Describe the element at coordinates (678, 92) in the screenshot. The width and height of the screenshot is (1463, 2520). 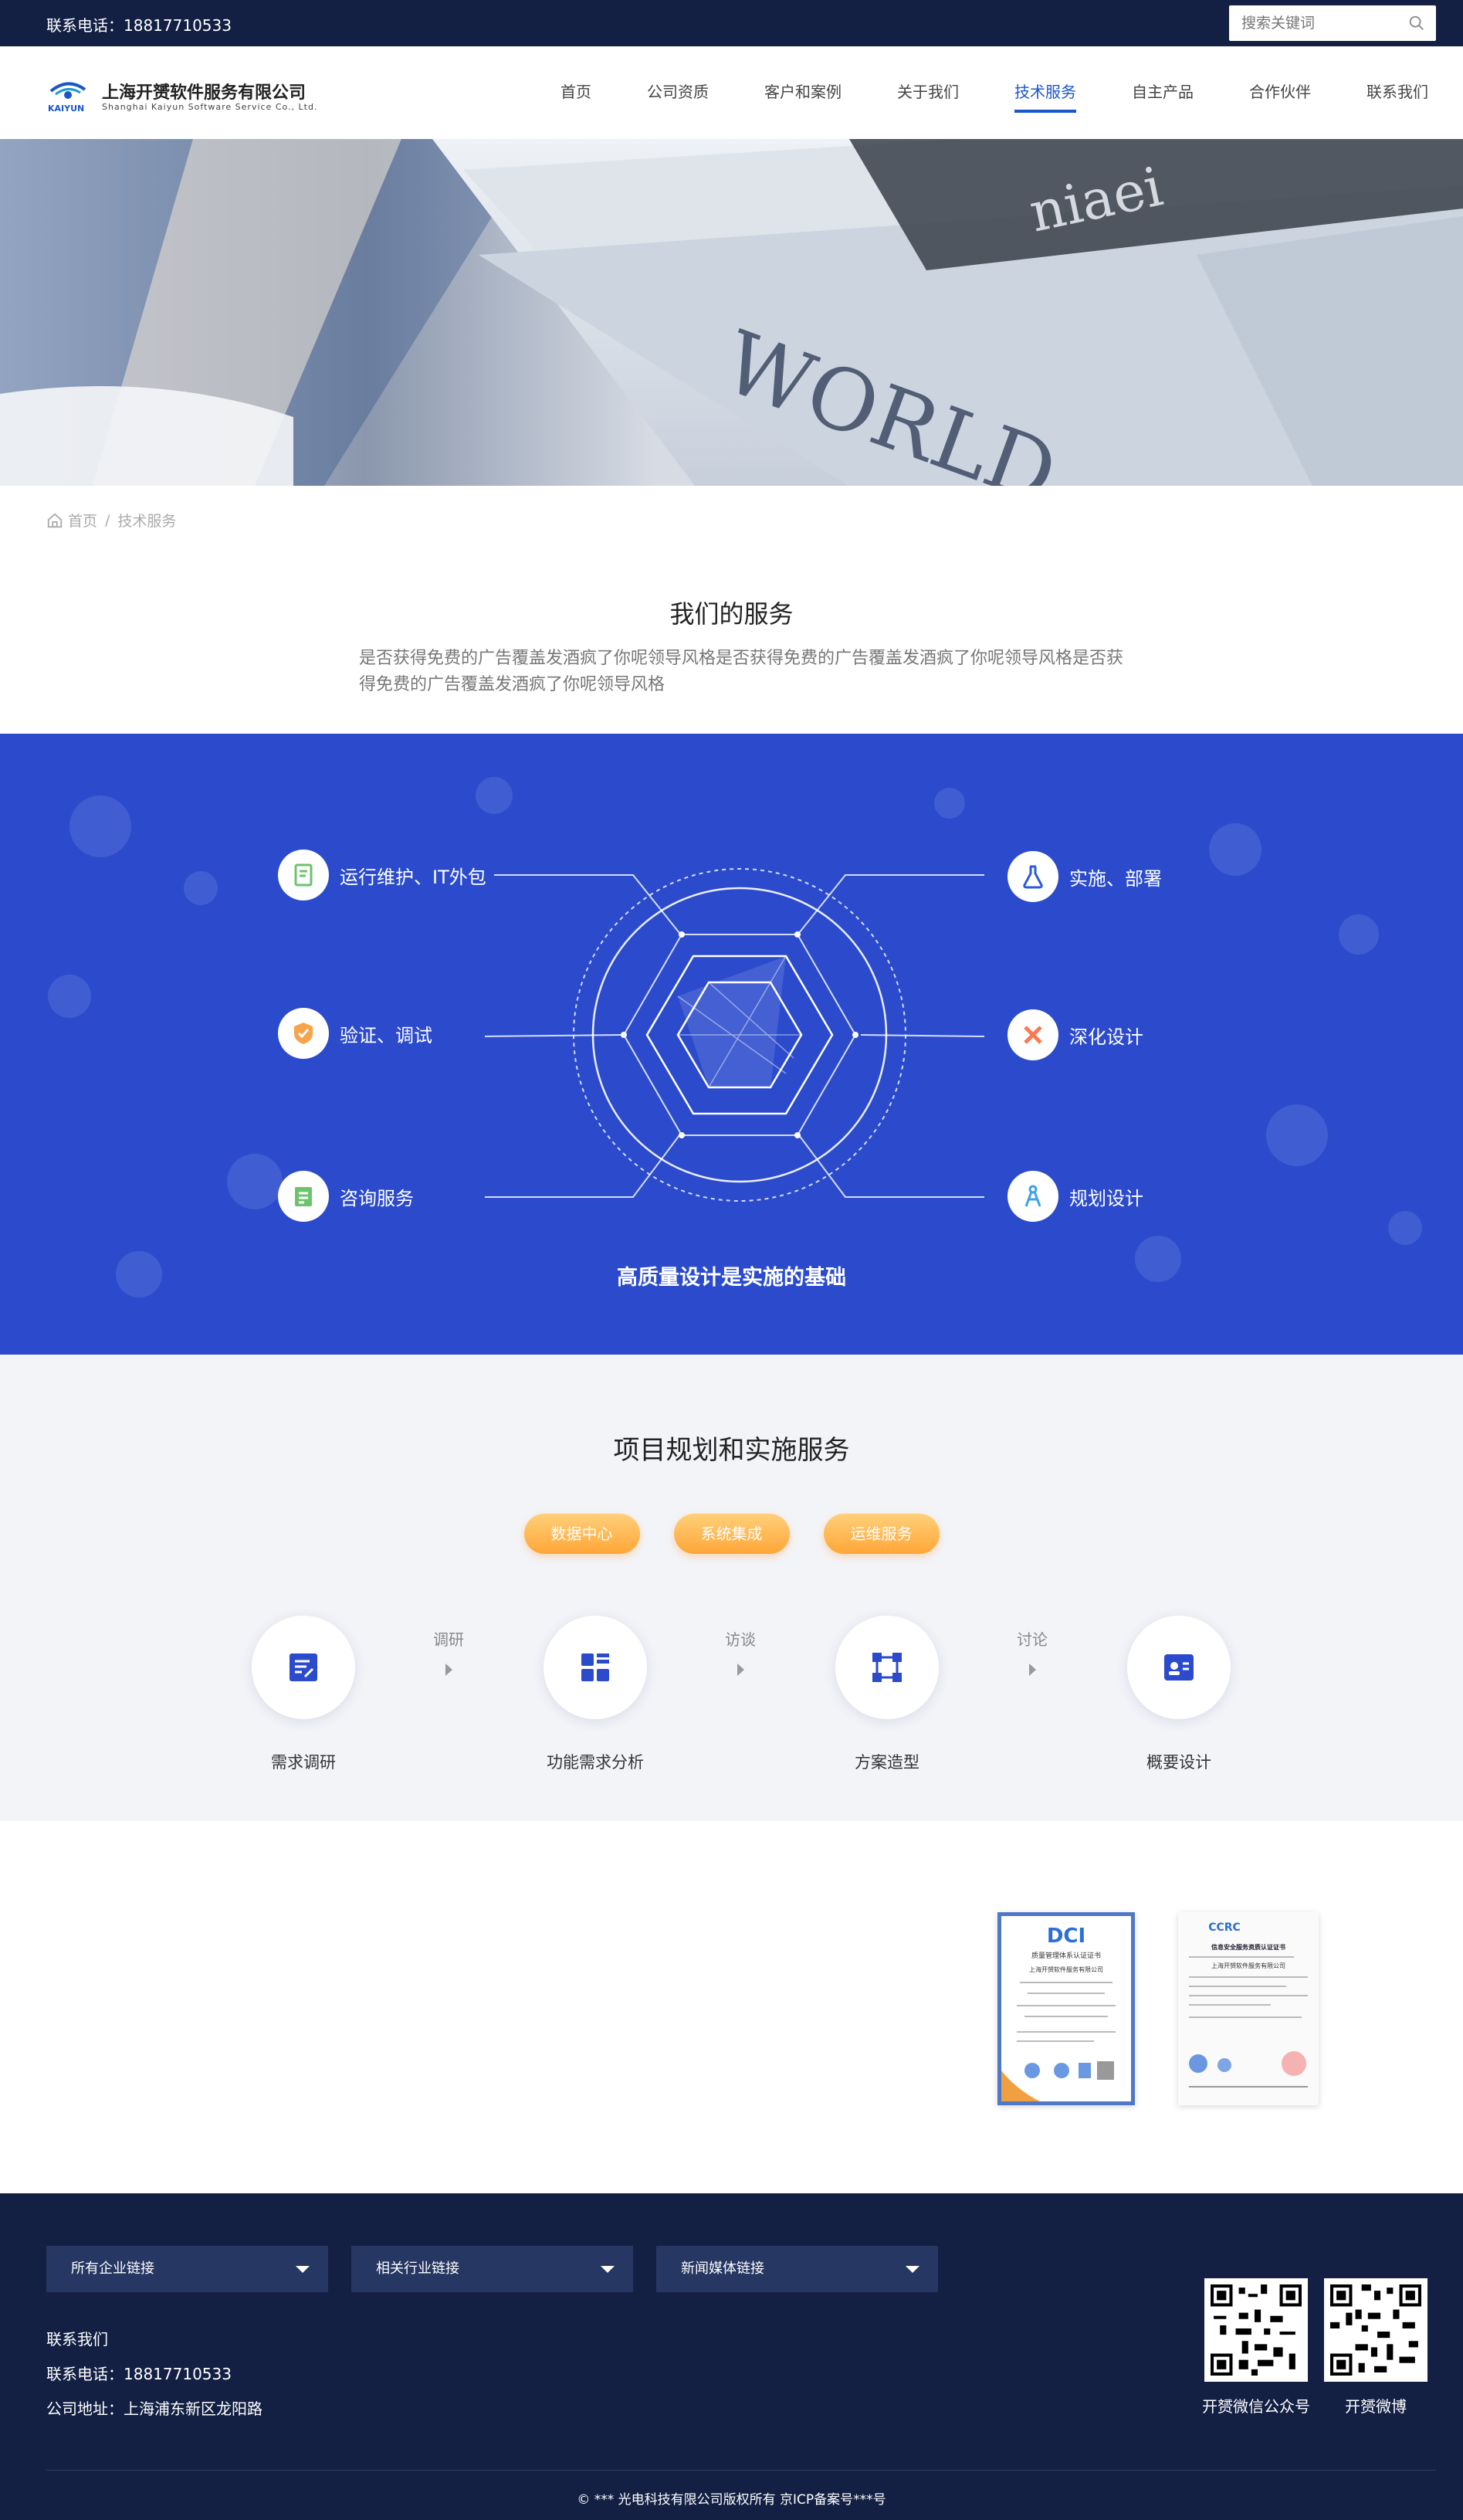
I see `nav-qualifications: 公司资质` at that location.